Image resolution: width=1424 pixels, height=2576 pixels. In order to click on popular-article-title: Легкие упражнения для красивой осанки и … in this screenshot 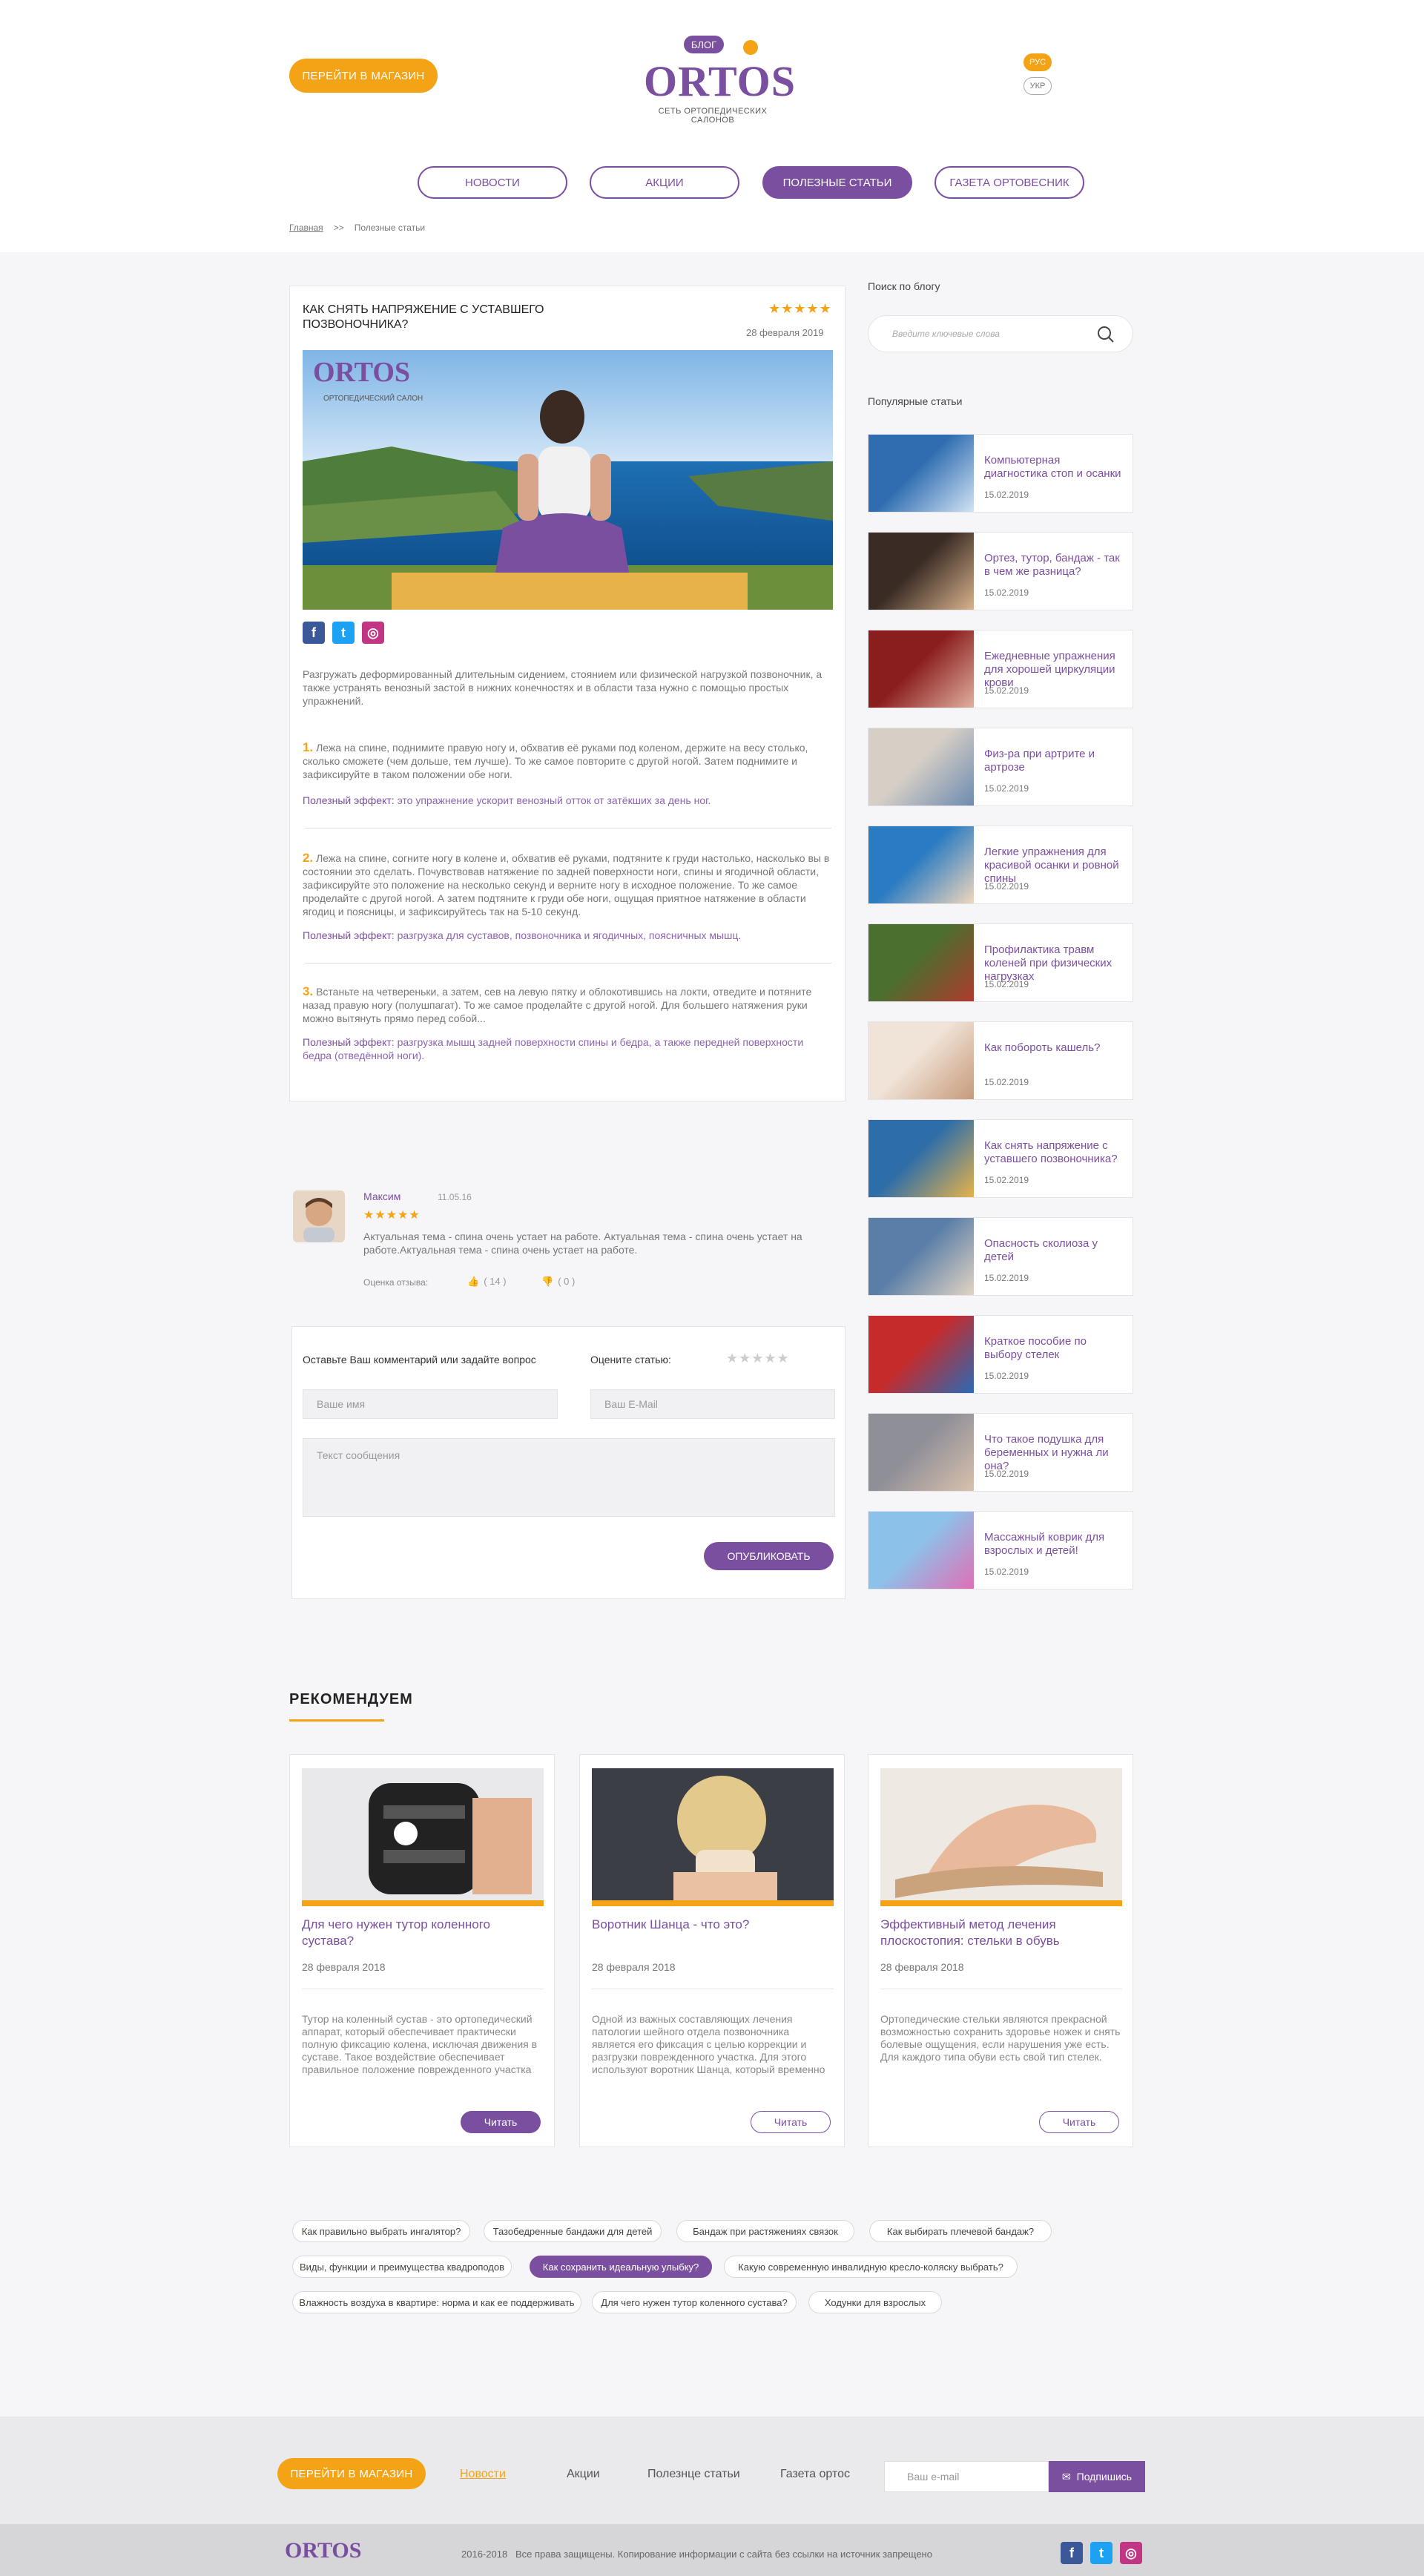, I will do `click(1054, 866)`.